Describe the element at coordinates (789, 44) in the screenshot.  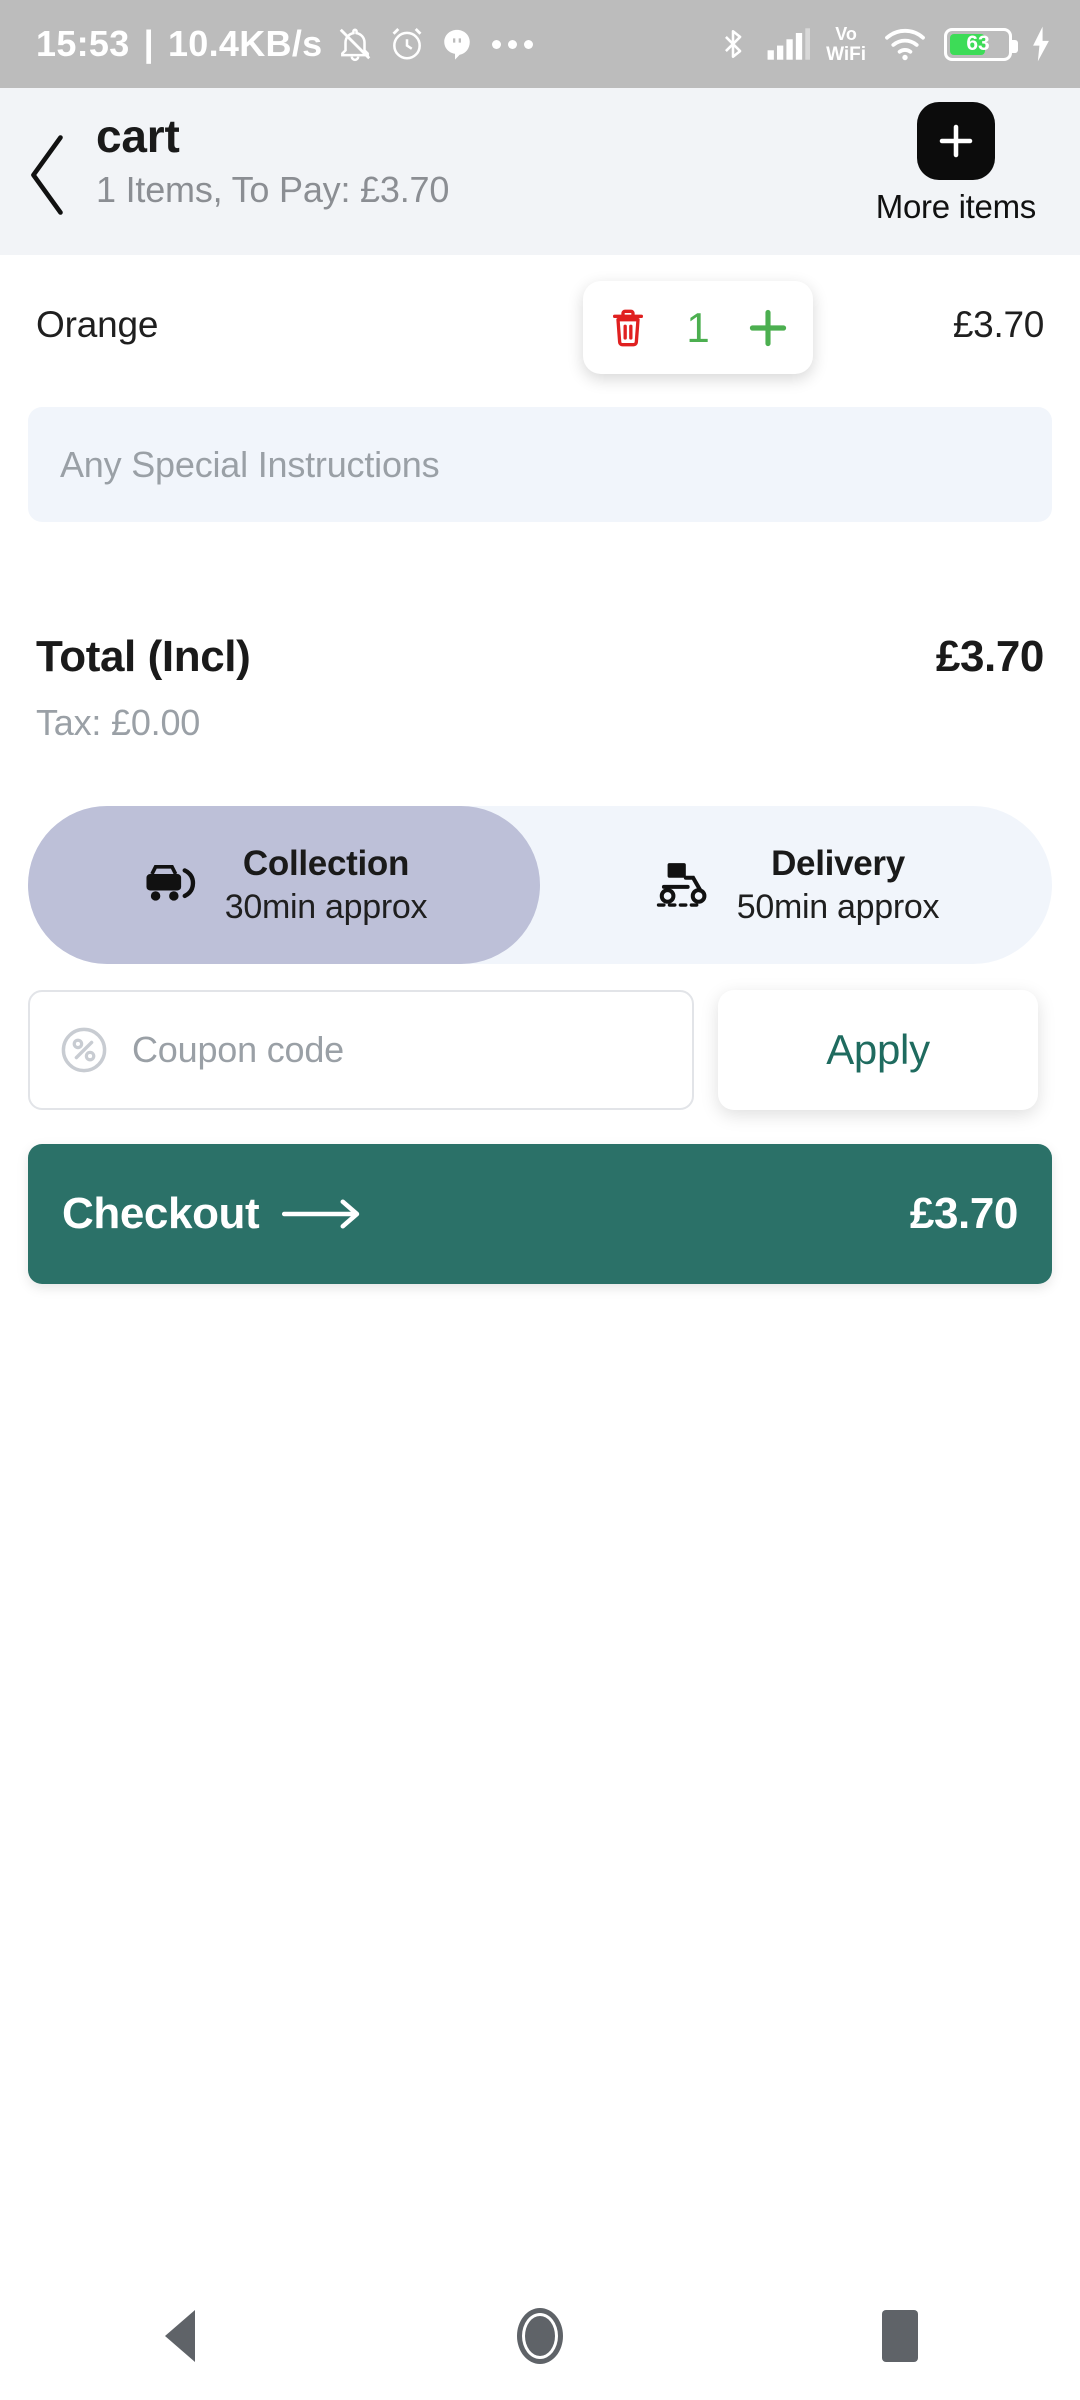
I see `signal-icon` at that location.